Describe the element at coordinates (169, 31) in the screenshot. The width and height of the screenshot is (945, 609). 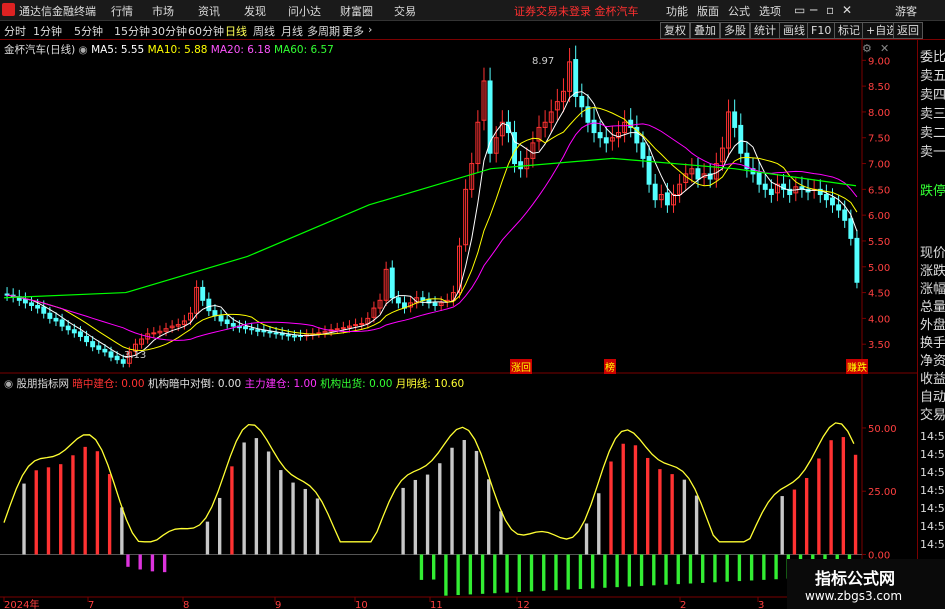
I see `tab-30min: 30分钟` at that location.